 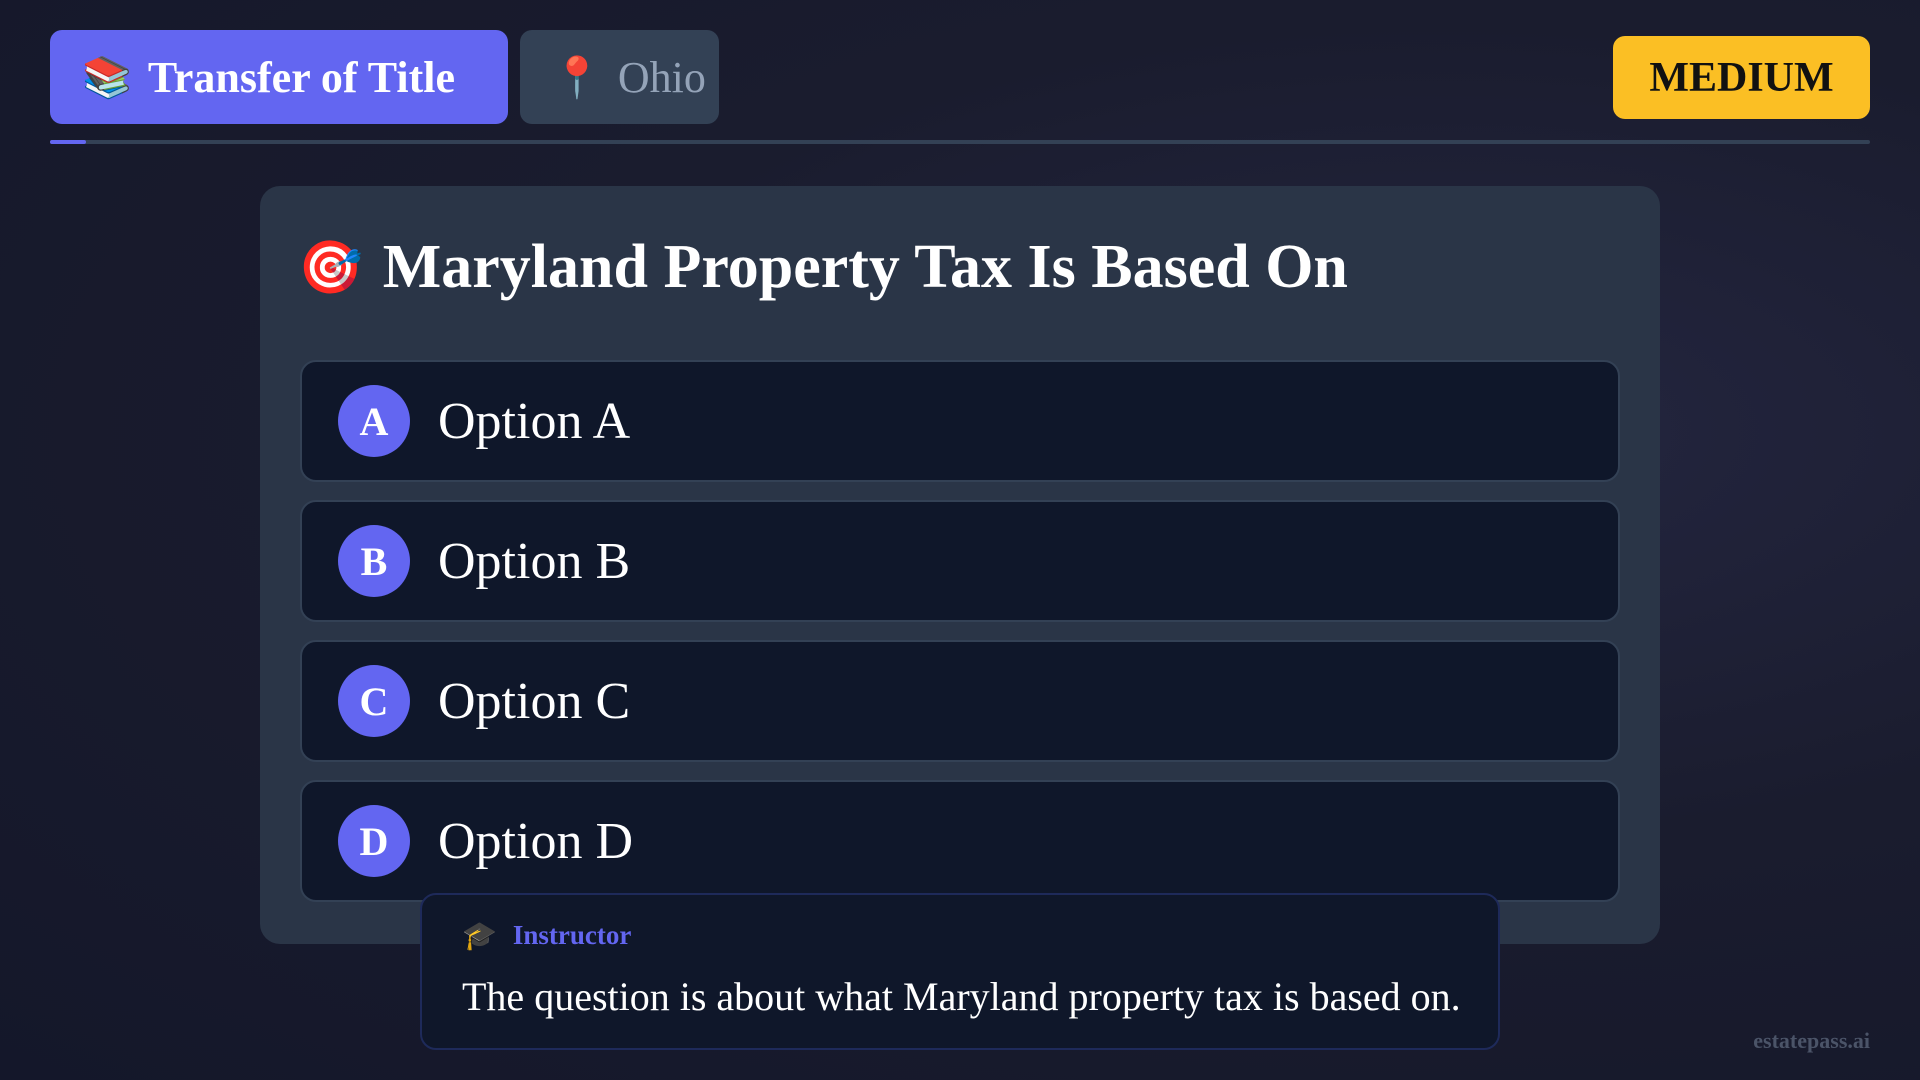 I want to click on option-letter-badge: C, so click(x=374, y=701).